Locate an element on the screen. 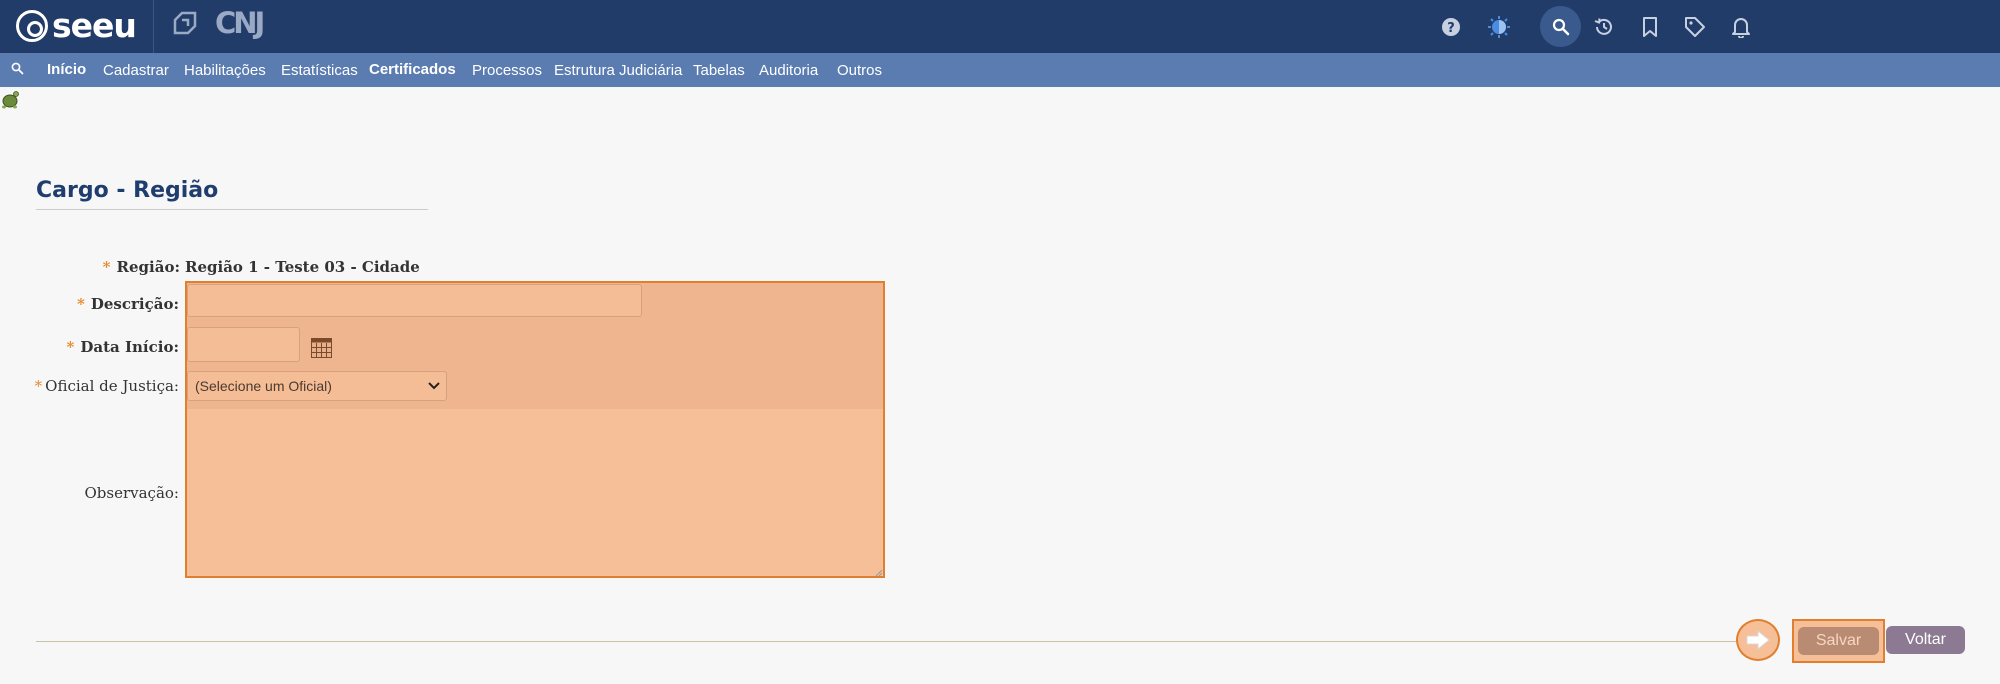 This screenshot has width=2000, height=684. header-divider is located at coordinates (153, 26).